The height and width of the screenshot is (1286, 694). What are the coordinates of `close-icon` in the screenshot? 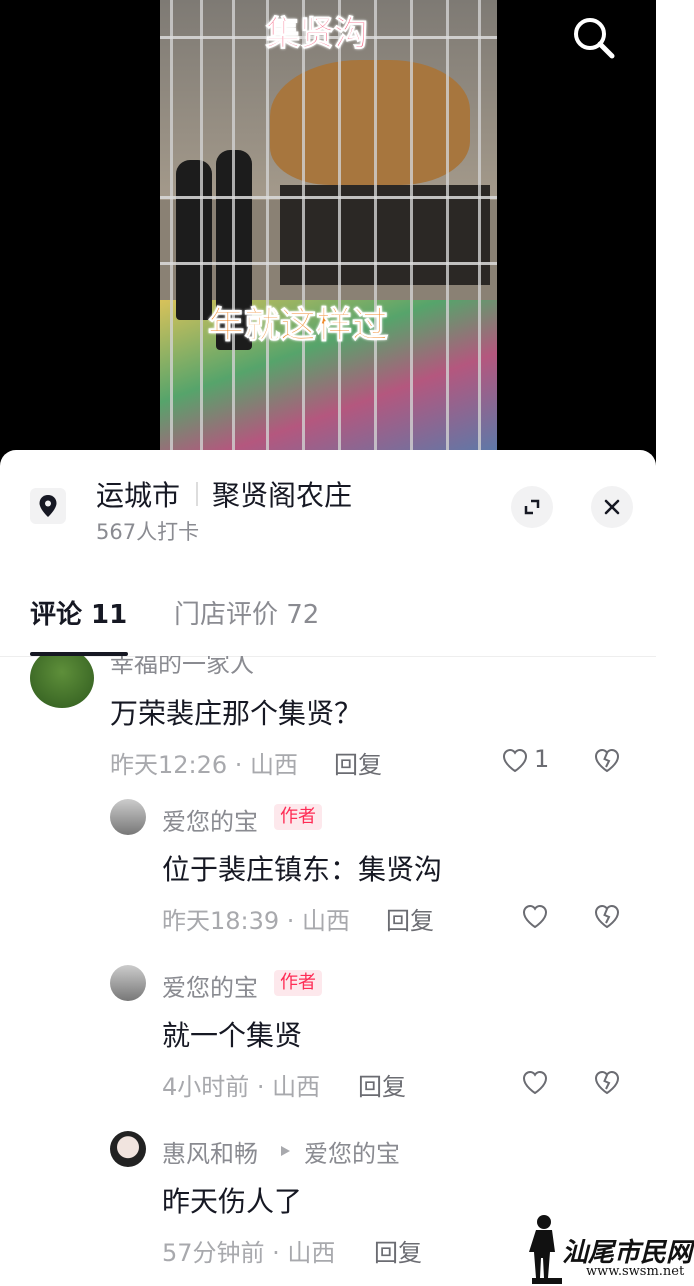 It's located at (612, 507).